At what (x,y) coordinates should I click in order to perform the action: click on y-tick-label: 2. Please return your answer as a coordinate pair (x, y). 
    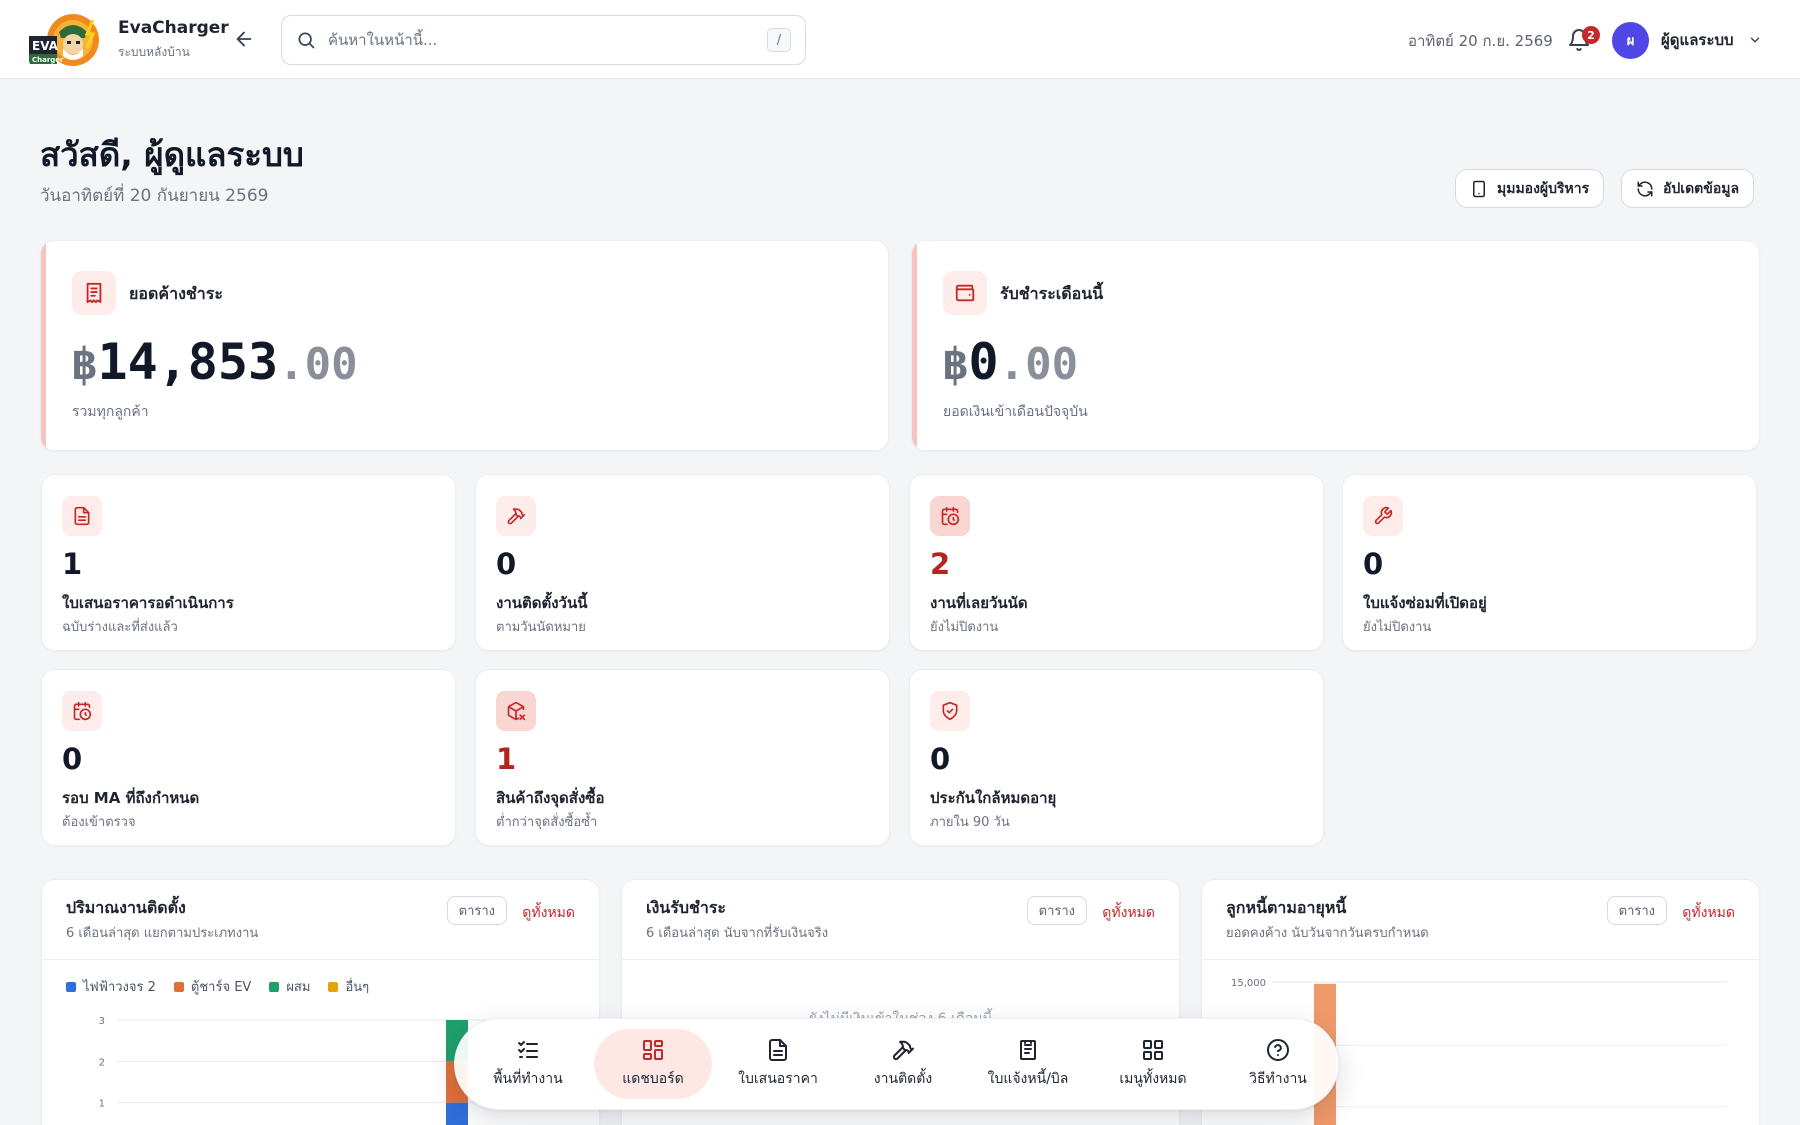
    Looking at the image, I should click on (102, 1062).